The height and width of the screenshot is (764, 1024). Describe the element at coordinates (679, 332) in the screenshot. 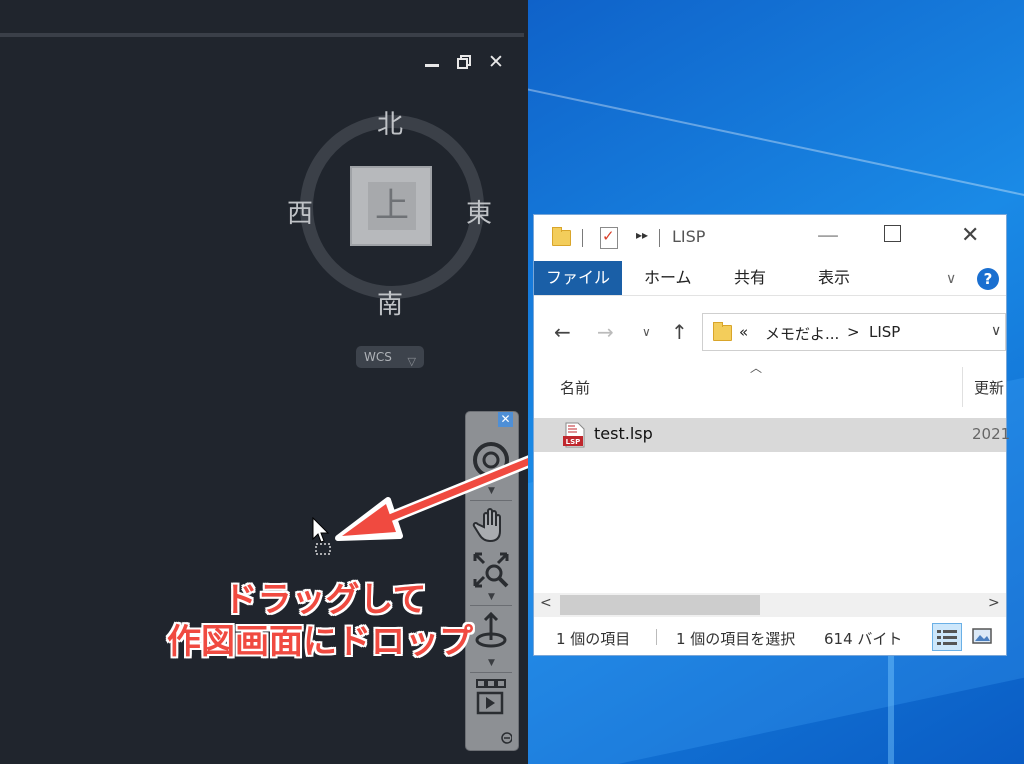

I see `up-arrow-icon: ↑` at that location.